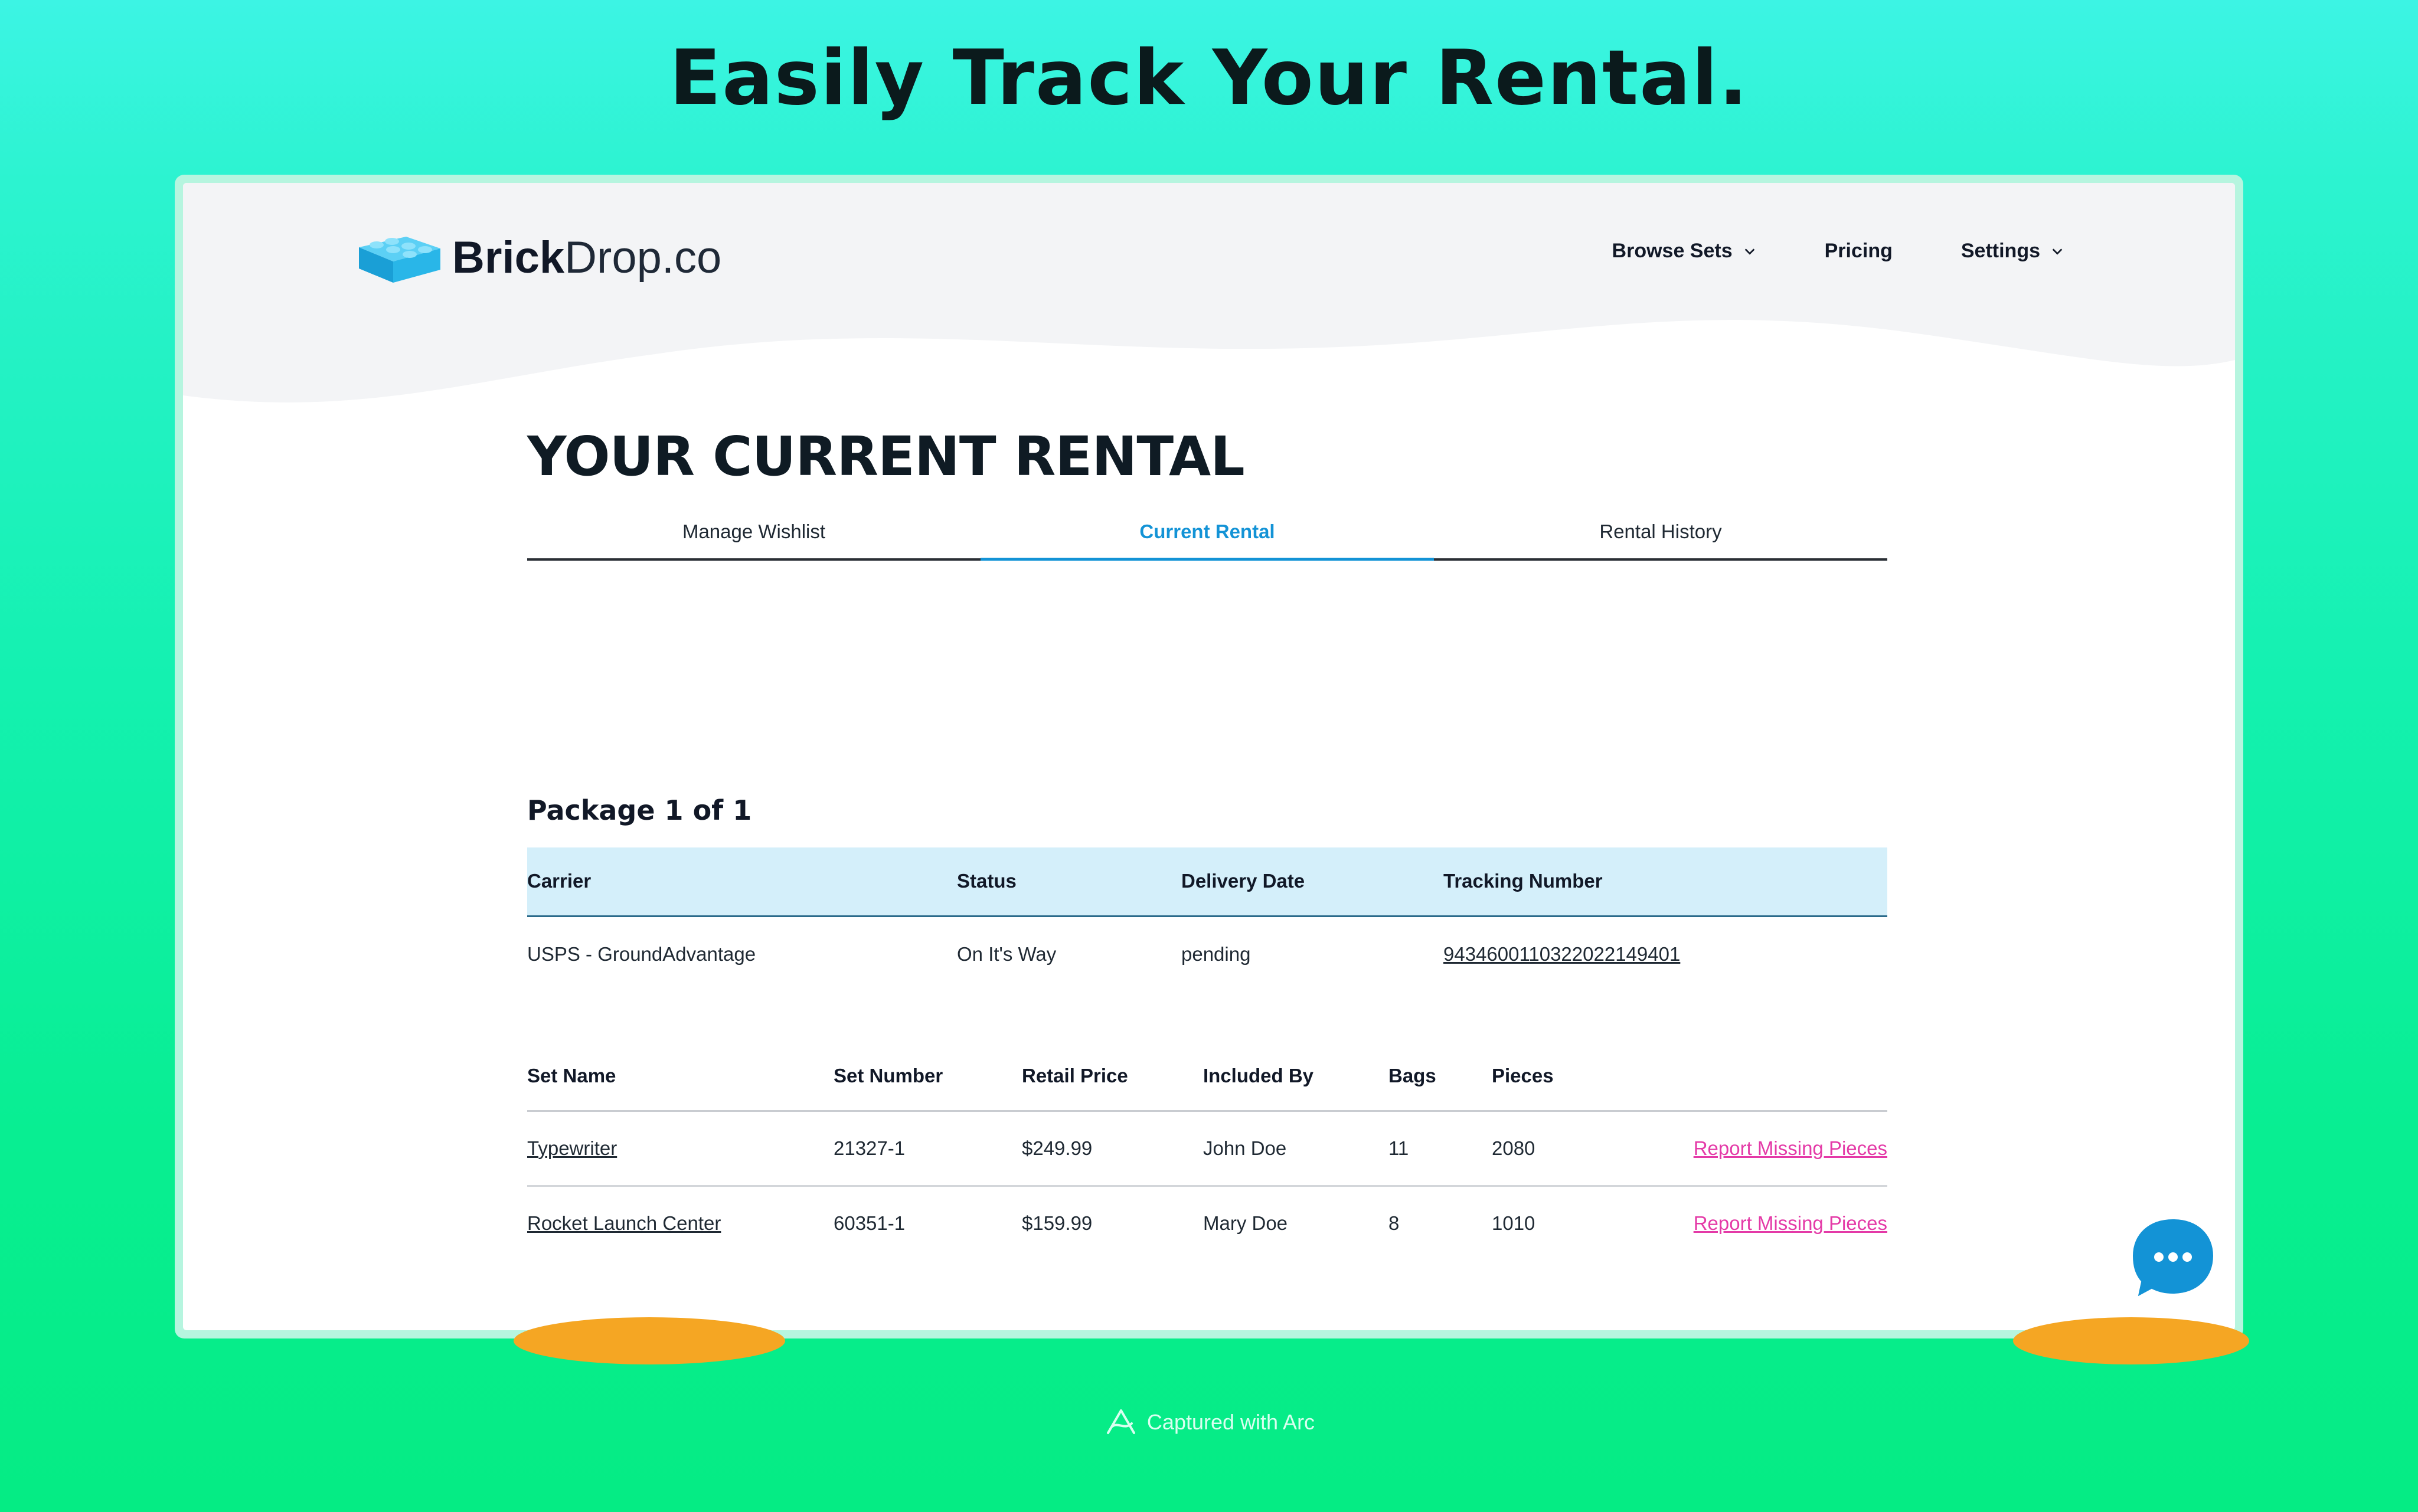  I want to click on header-included-by: Included By, so click(1295, 1077).